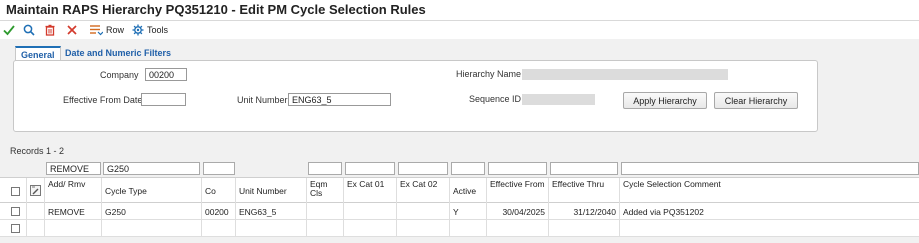  Describe the element at coordinates (37, 151) in the screenshot. I see `records-count: Records 1 - 2` at that location.